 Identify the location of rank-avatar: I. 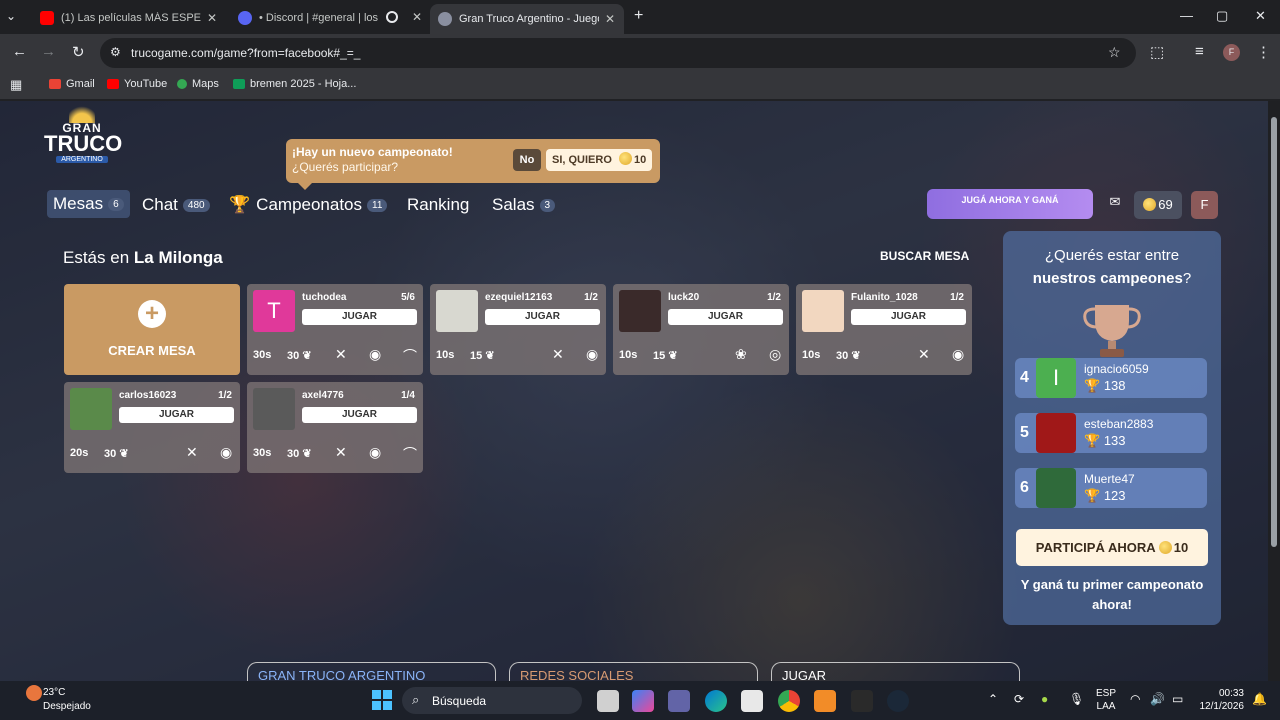
(1056, 378).